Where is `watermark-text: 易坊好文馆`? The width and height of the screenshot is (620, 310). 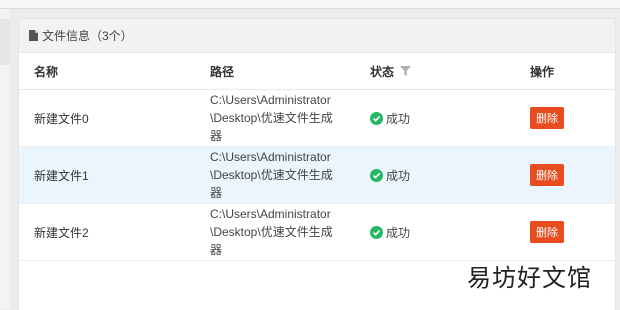 watermark-text: 易坊好文馆 is located at coordinates (529, 278).